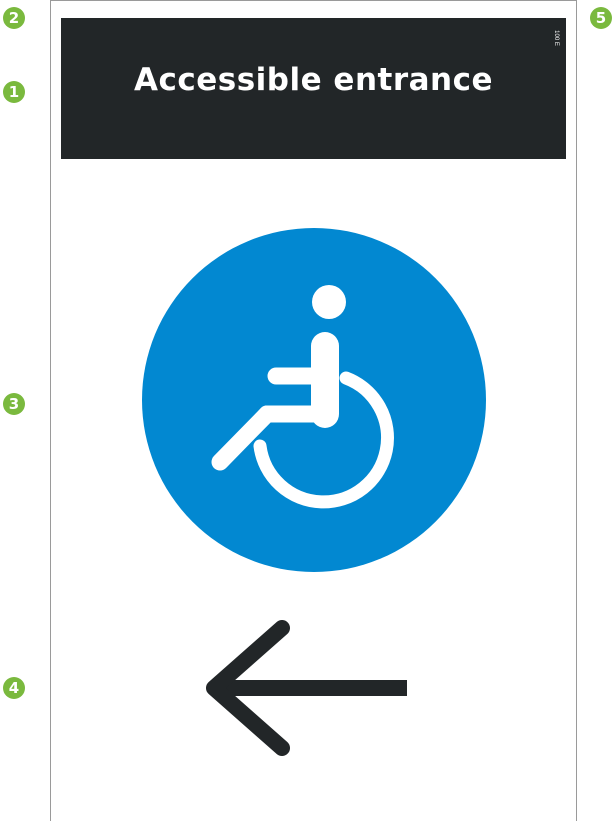 This screenshot has width=615, height=821. Describe the element at coordinates (14, 688) in the screenshot. I see `callout-4: 4` at that location.